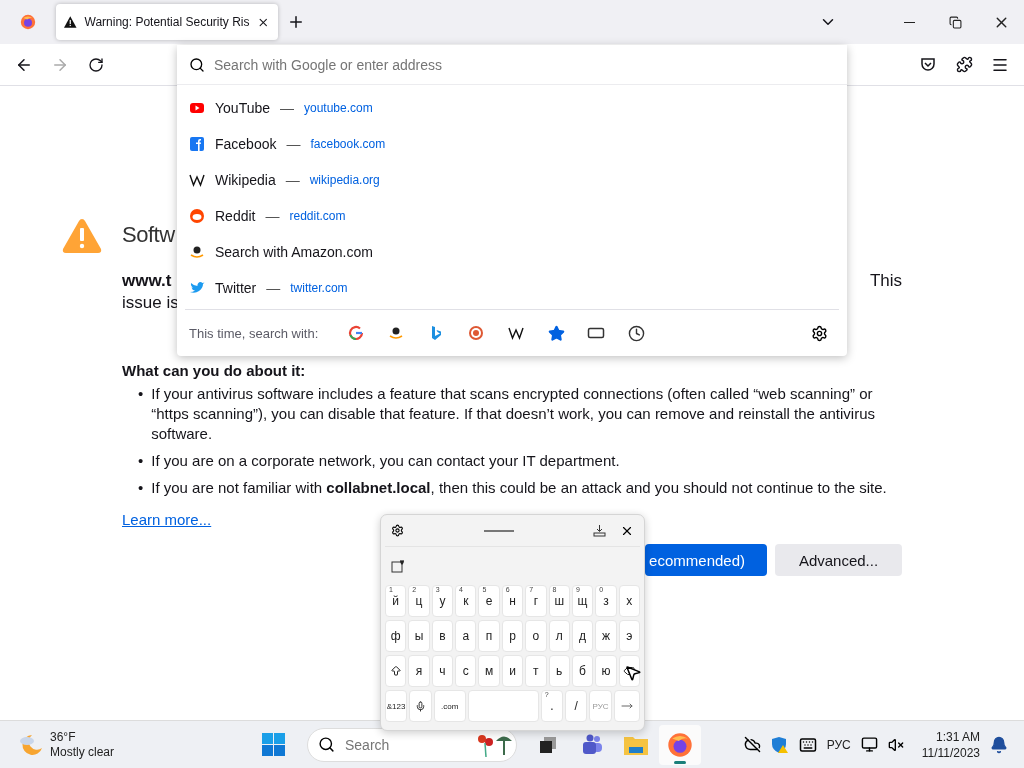  Describe the element at coordinates (466, 636) in the screenshot. I see `keyboard-key: а` at that location.